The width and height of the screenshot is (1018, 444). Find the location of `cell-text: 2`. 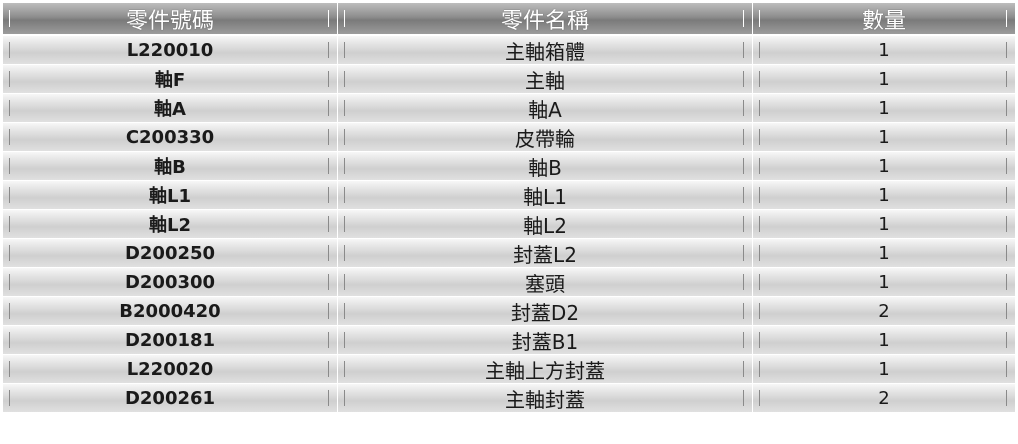

cell-text: 2 is located at coordinates (884, 398).